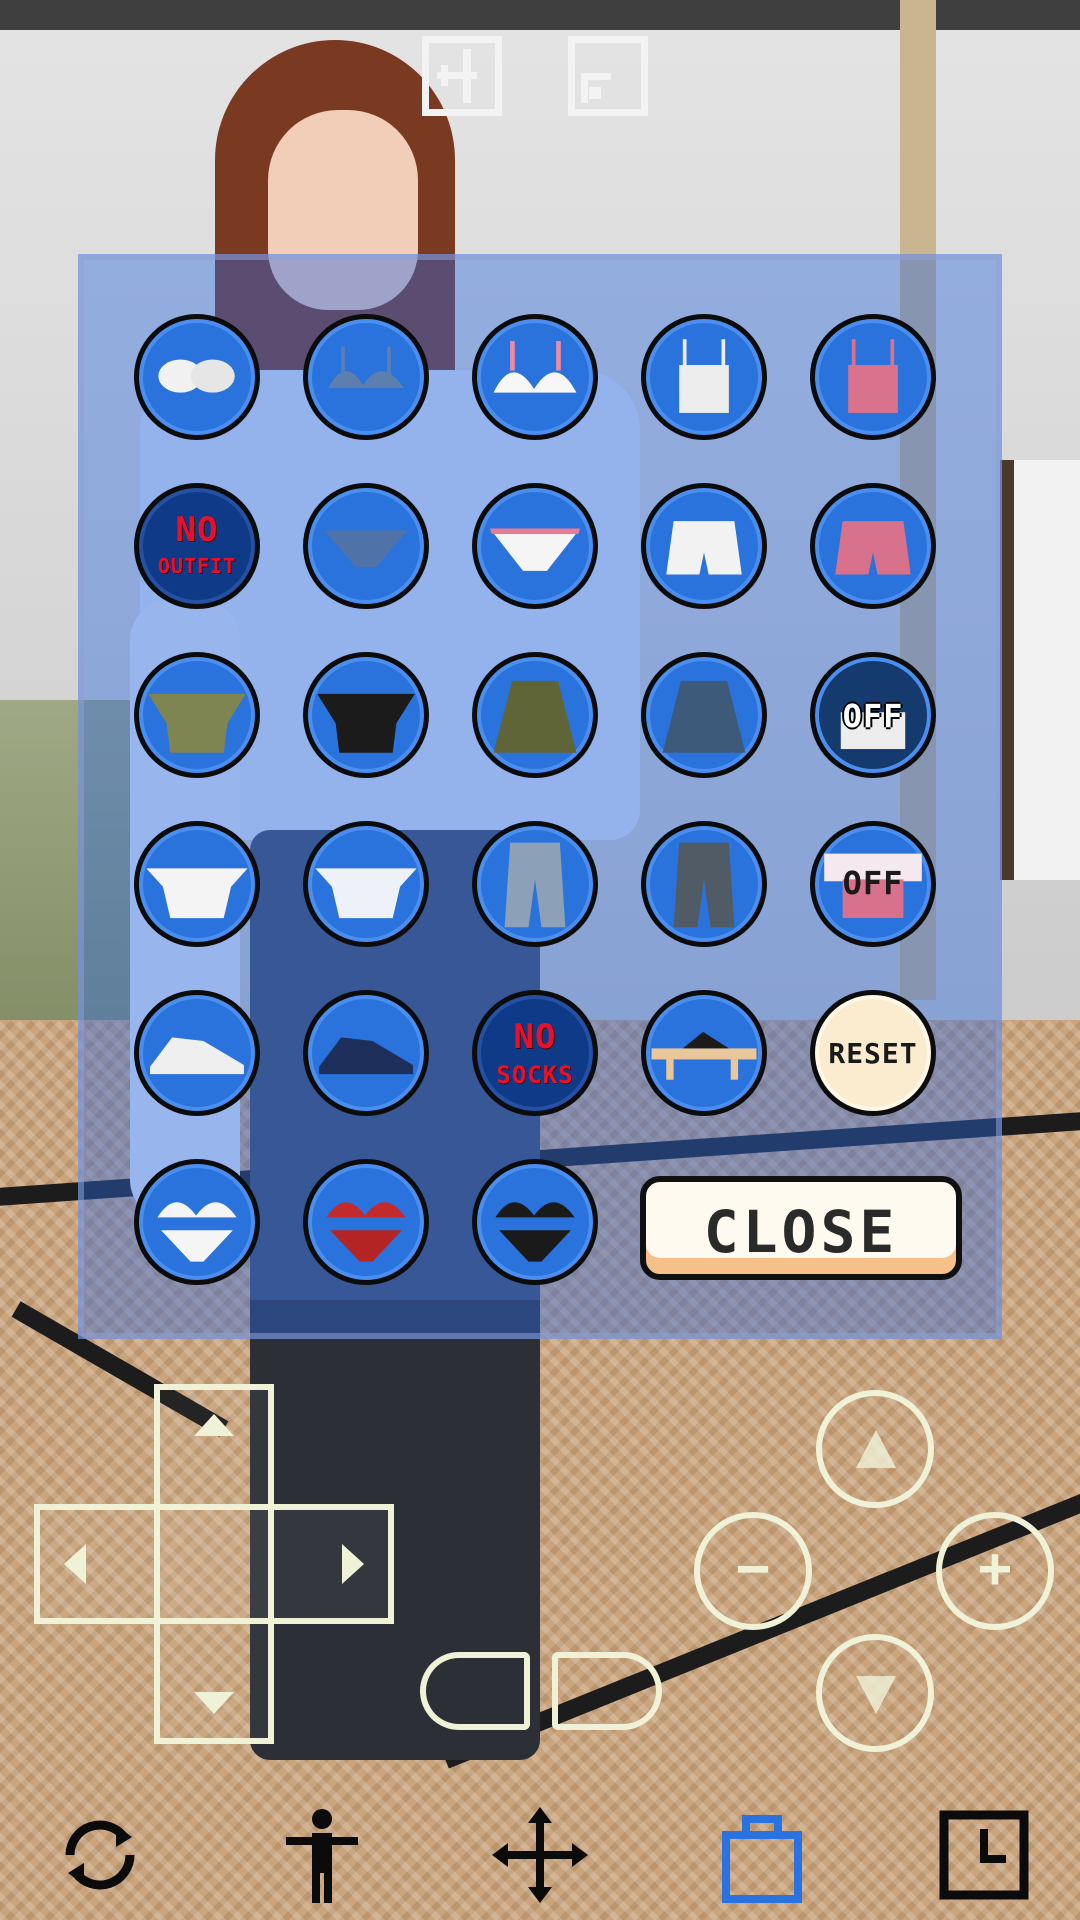 This screenshot has height=1920, width=1080. I want to click on dpad-right-button, so click(354, 1564).